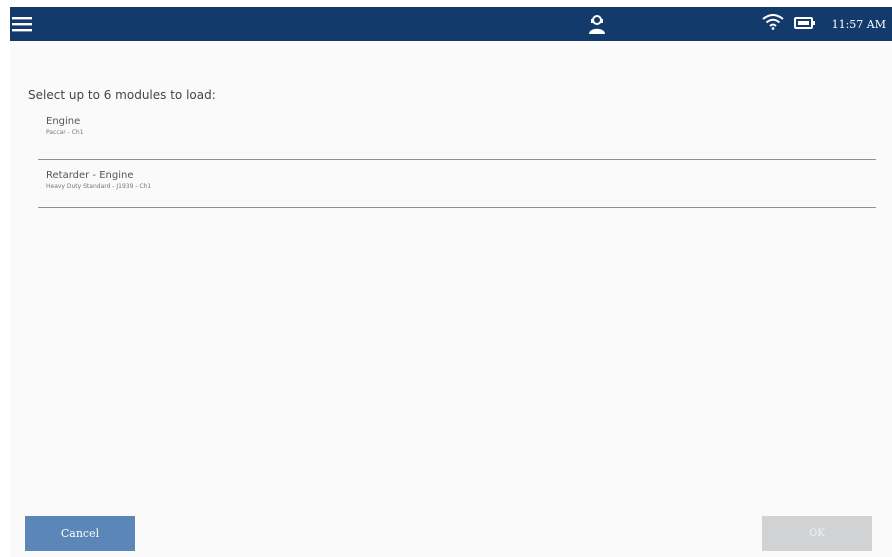 This screenshot has width=892, height=557. Describe the element at coordinates (772, 24) in the screenshot. I see `wifi-icon` at that location.